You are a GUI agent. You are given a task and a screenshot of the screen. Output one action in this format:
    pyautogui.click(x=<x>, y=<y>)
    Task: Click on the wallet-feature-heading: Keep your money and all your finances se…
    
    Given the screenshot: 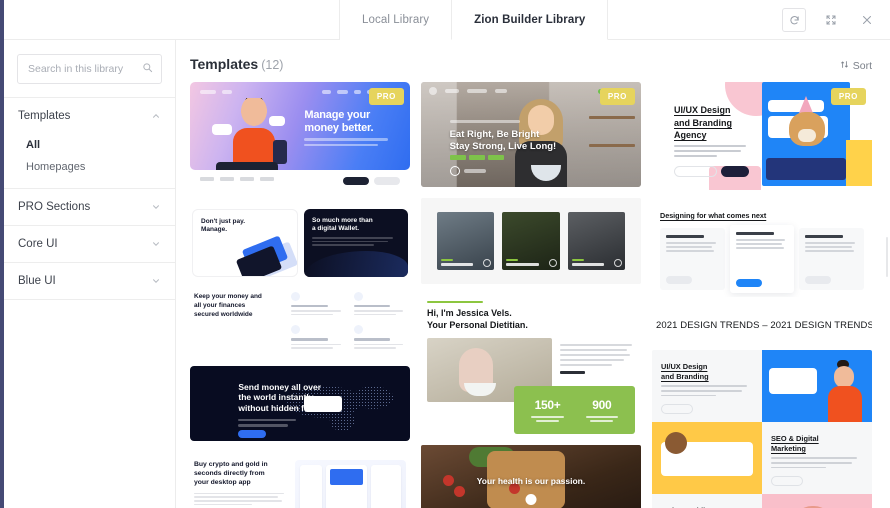 What is the action you would take?
    pyautogui.click(x=228, y=305)
    